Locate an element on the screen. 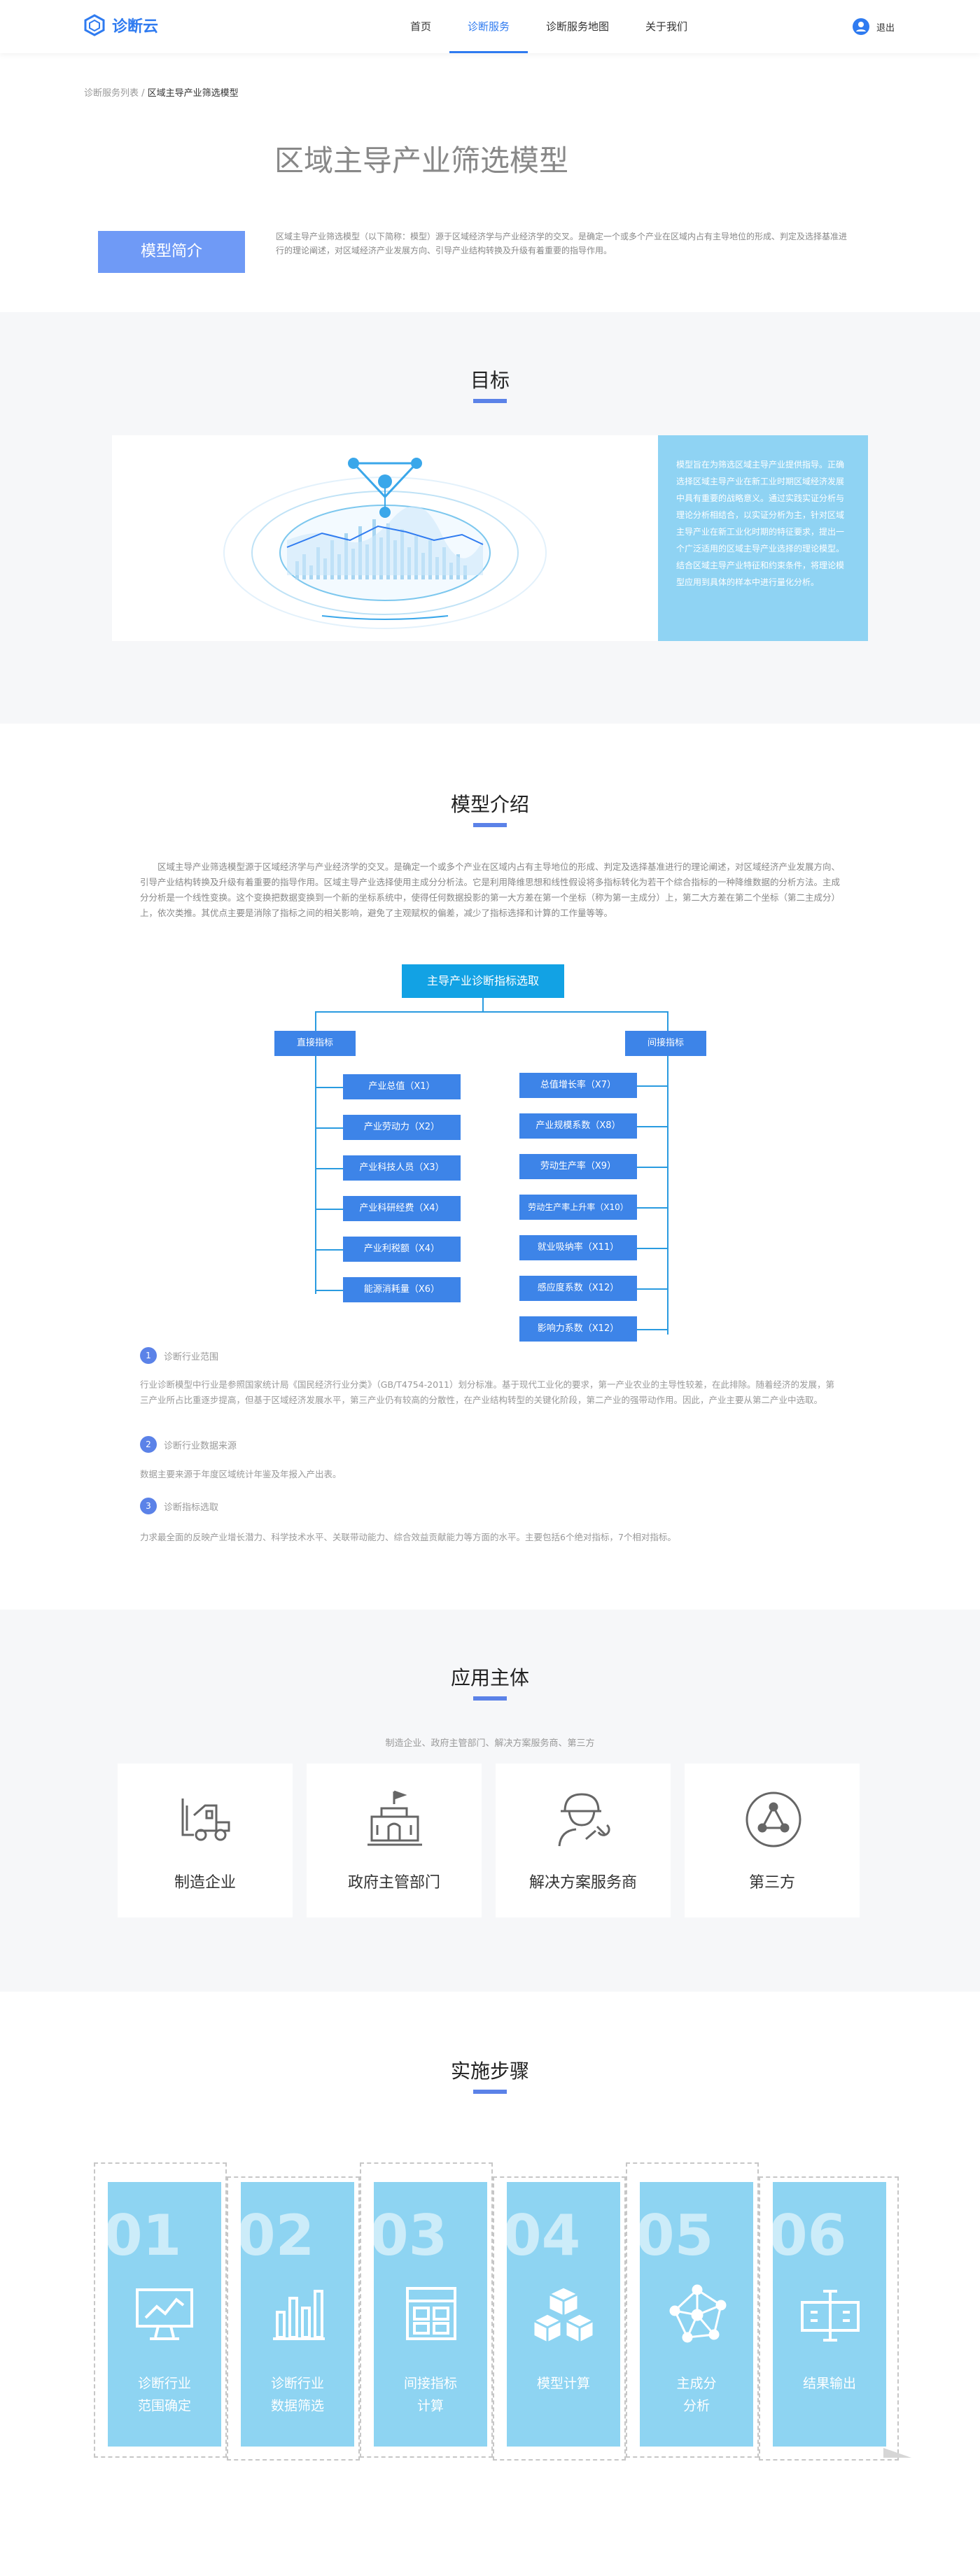  step-card: 03 间接指标 计算 is located at coordinates (430, 2314).